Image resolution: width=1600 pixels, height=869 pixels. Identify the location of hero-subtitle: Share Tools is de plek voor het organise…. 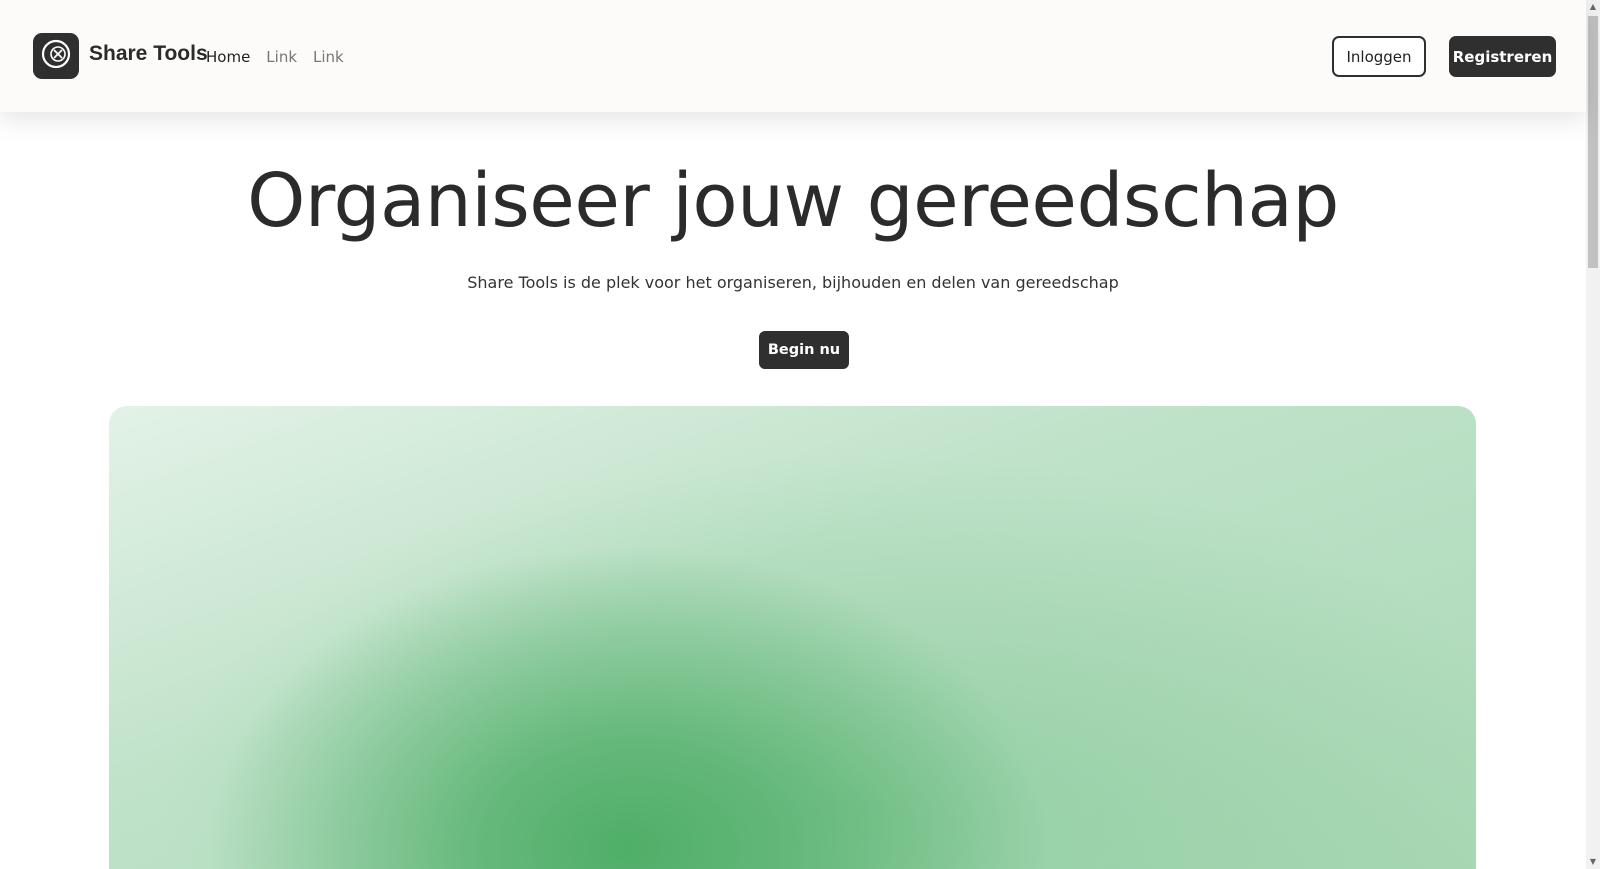
(793, 282).